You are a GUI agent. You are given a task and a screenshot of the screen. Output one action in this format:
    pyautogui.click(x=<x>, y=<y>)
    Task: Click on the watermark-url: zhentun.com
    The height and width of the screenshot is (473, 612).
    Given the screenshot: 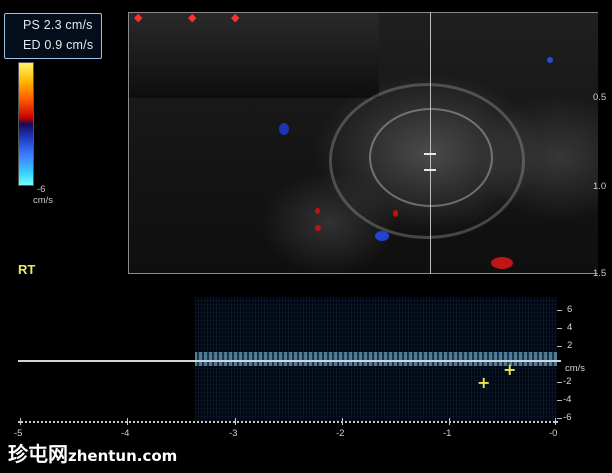 What is the action you would take?
    pyautogui.click(x=123, y=456)
    